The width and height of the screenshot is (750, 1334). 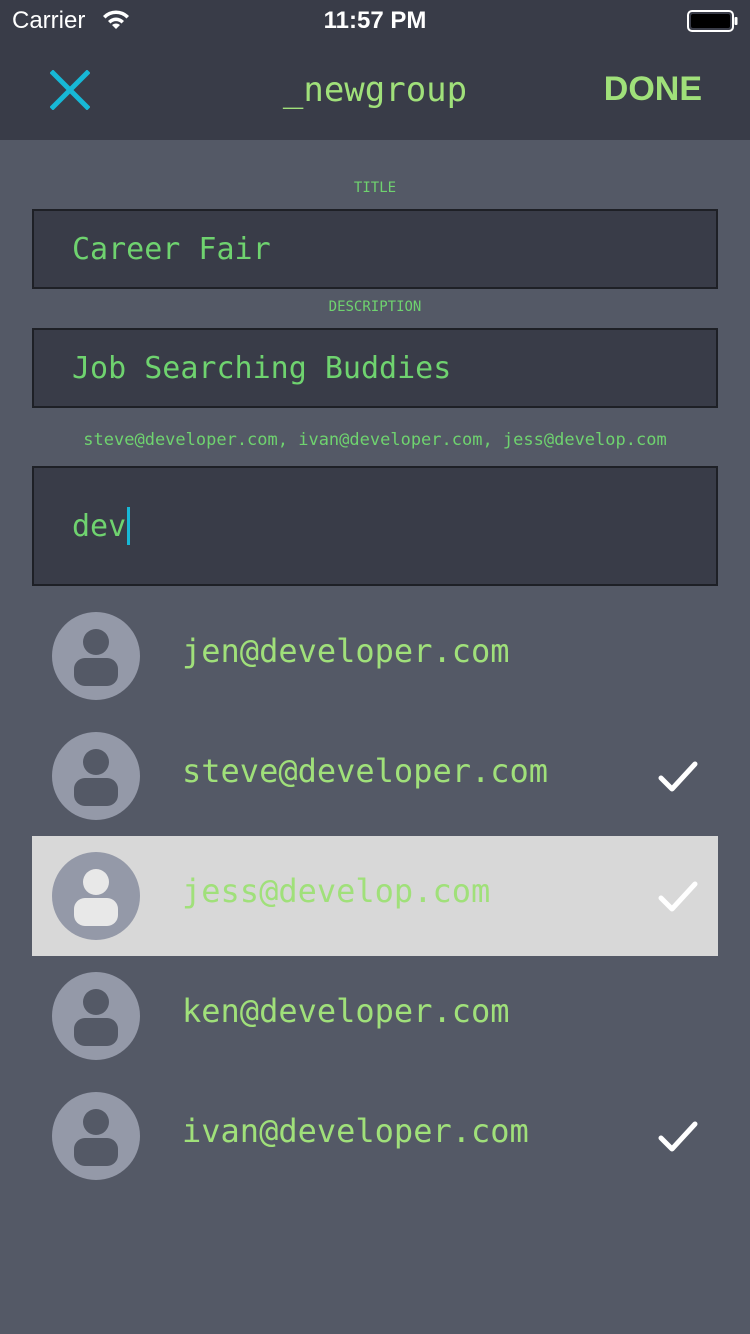 What do you see at coordinates (653, 89) in the screenshot?
I see `done-button: DONE` at bounding box center [653, 89].